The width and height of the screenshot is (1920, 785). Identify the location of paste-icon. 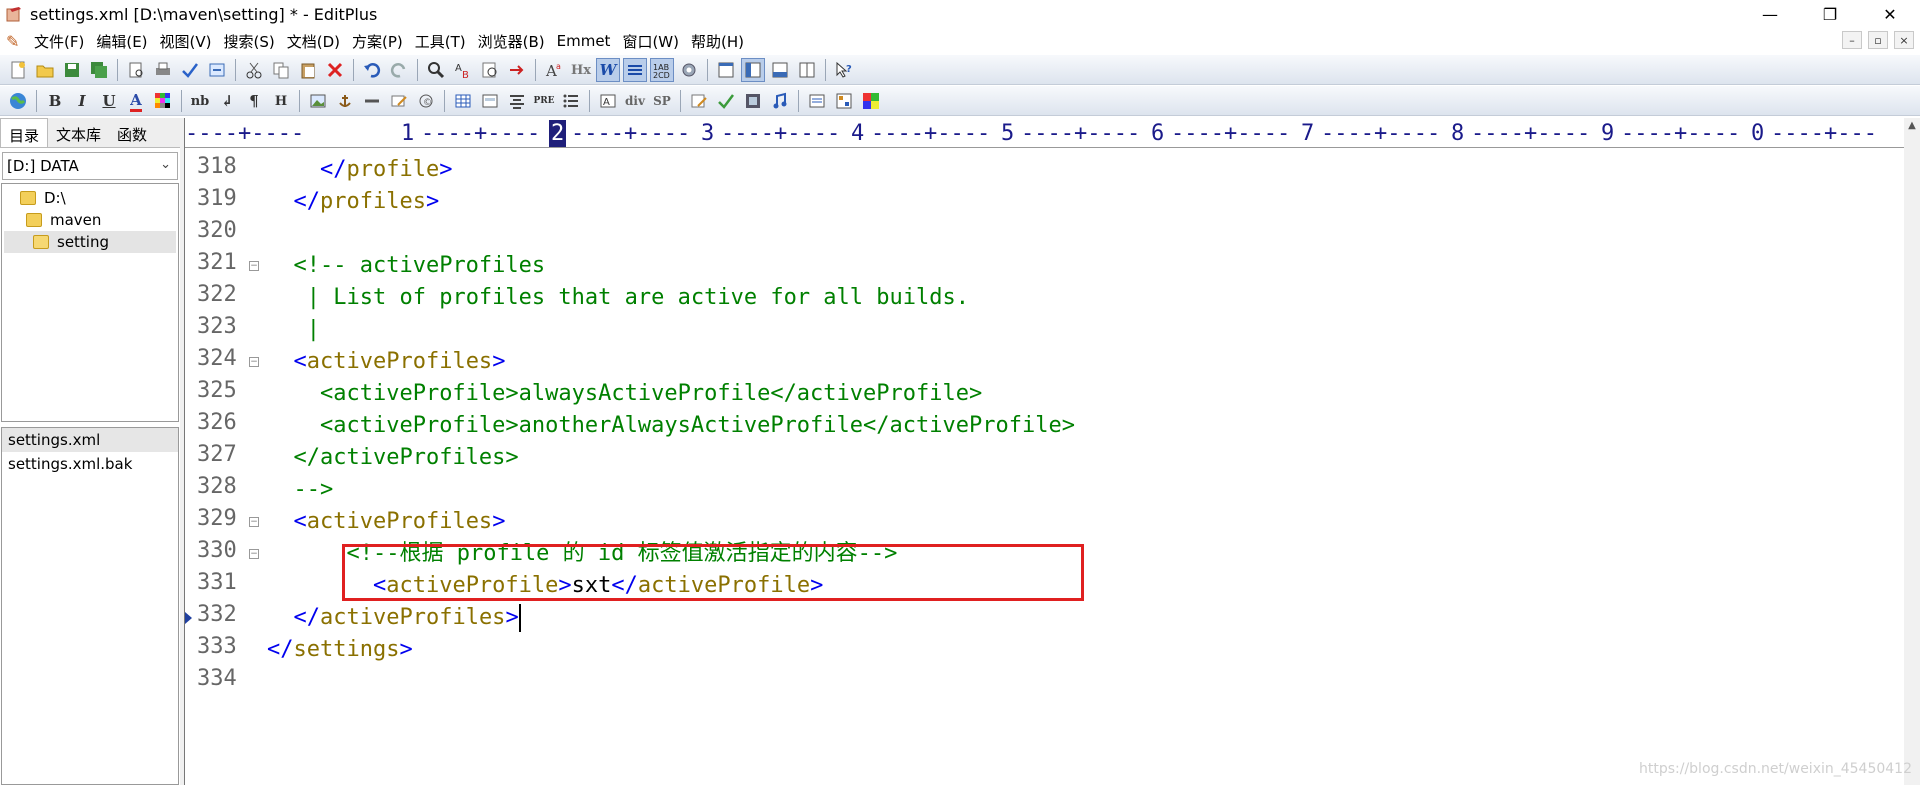
(308, 70).